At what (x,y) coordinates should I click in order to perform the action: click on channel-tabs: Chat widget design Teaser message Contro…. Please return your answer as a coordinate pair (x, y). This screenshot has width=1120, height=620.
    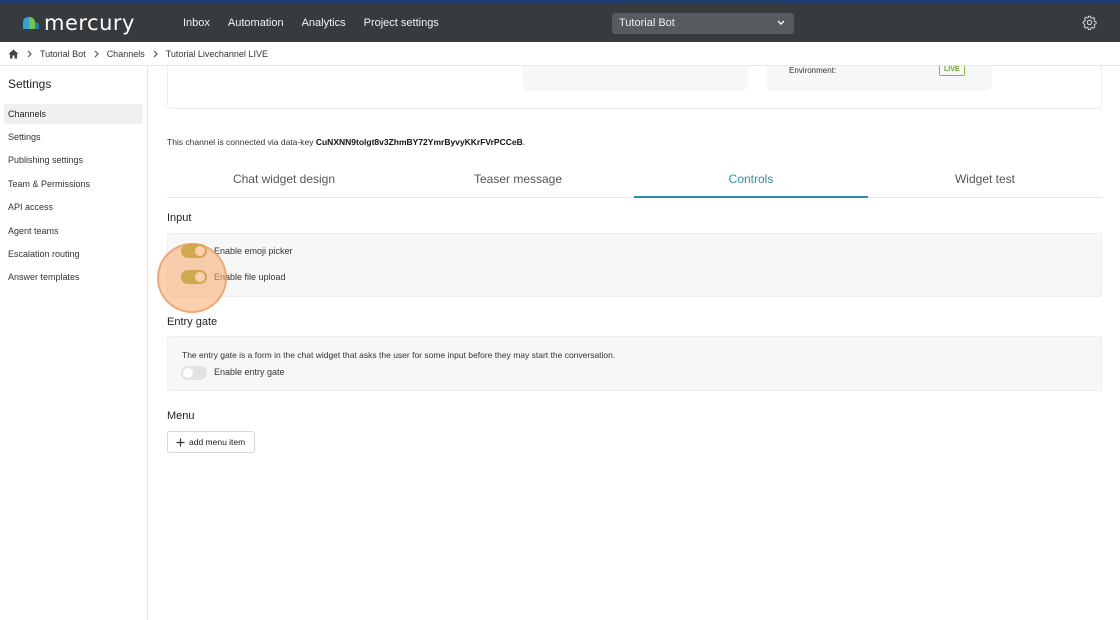
    Looking at the image, I should click on (634, 182).